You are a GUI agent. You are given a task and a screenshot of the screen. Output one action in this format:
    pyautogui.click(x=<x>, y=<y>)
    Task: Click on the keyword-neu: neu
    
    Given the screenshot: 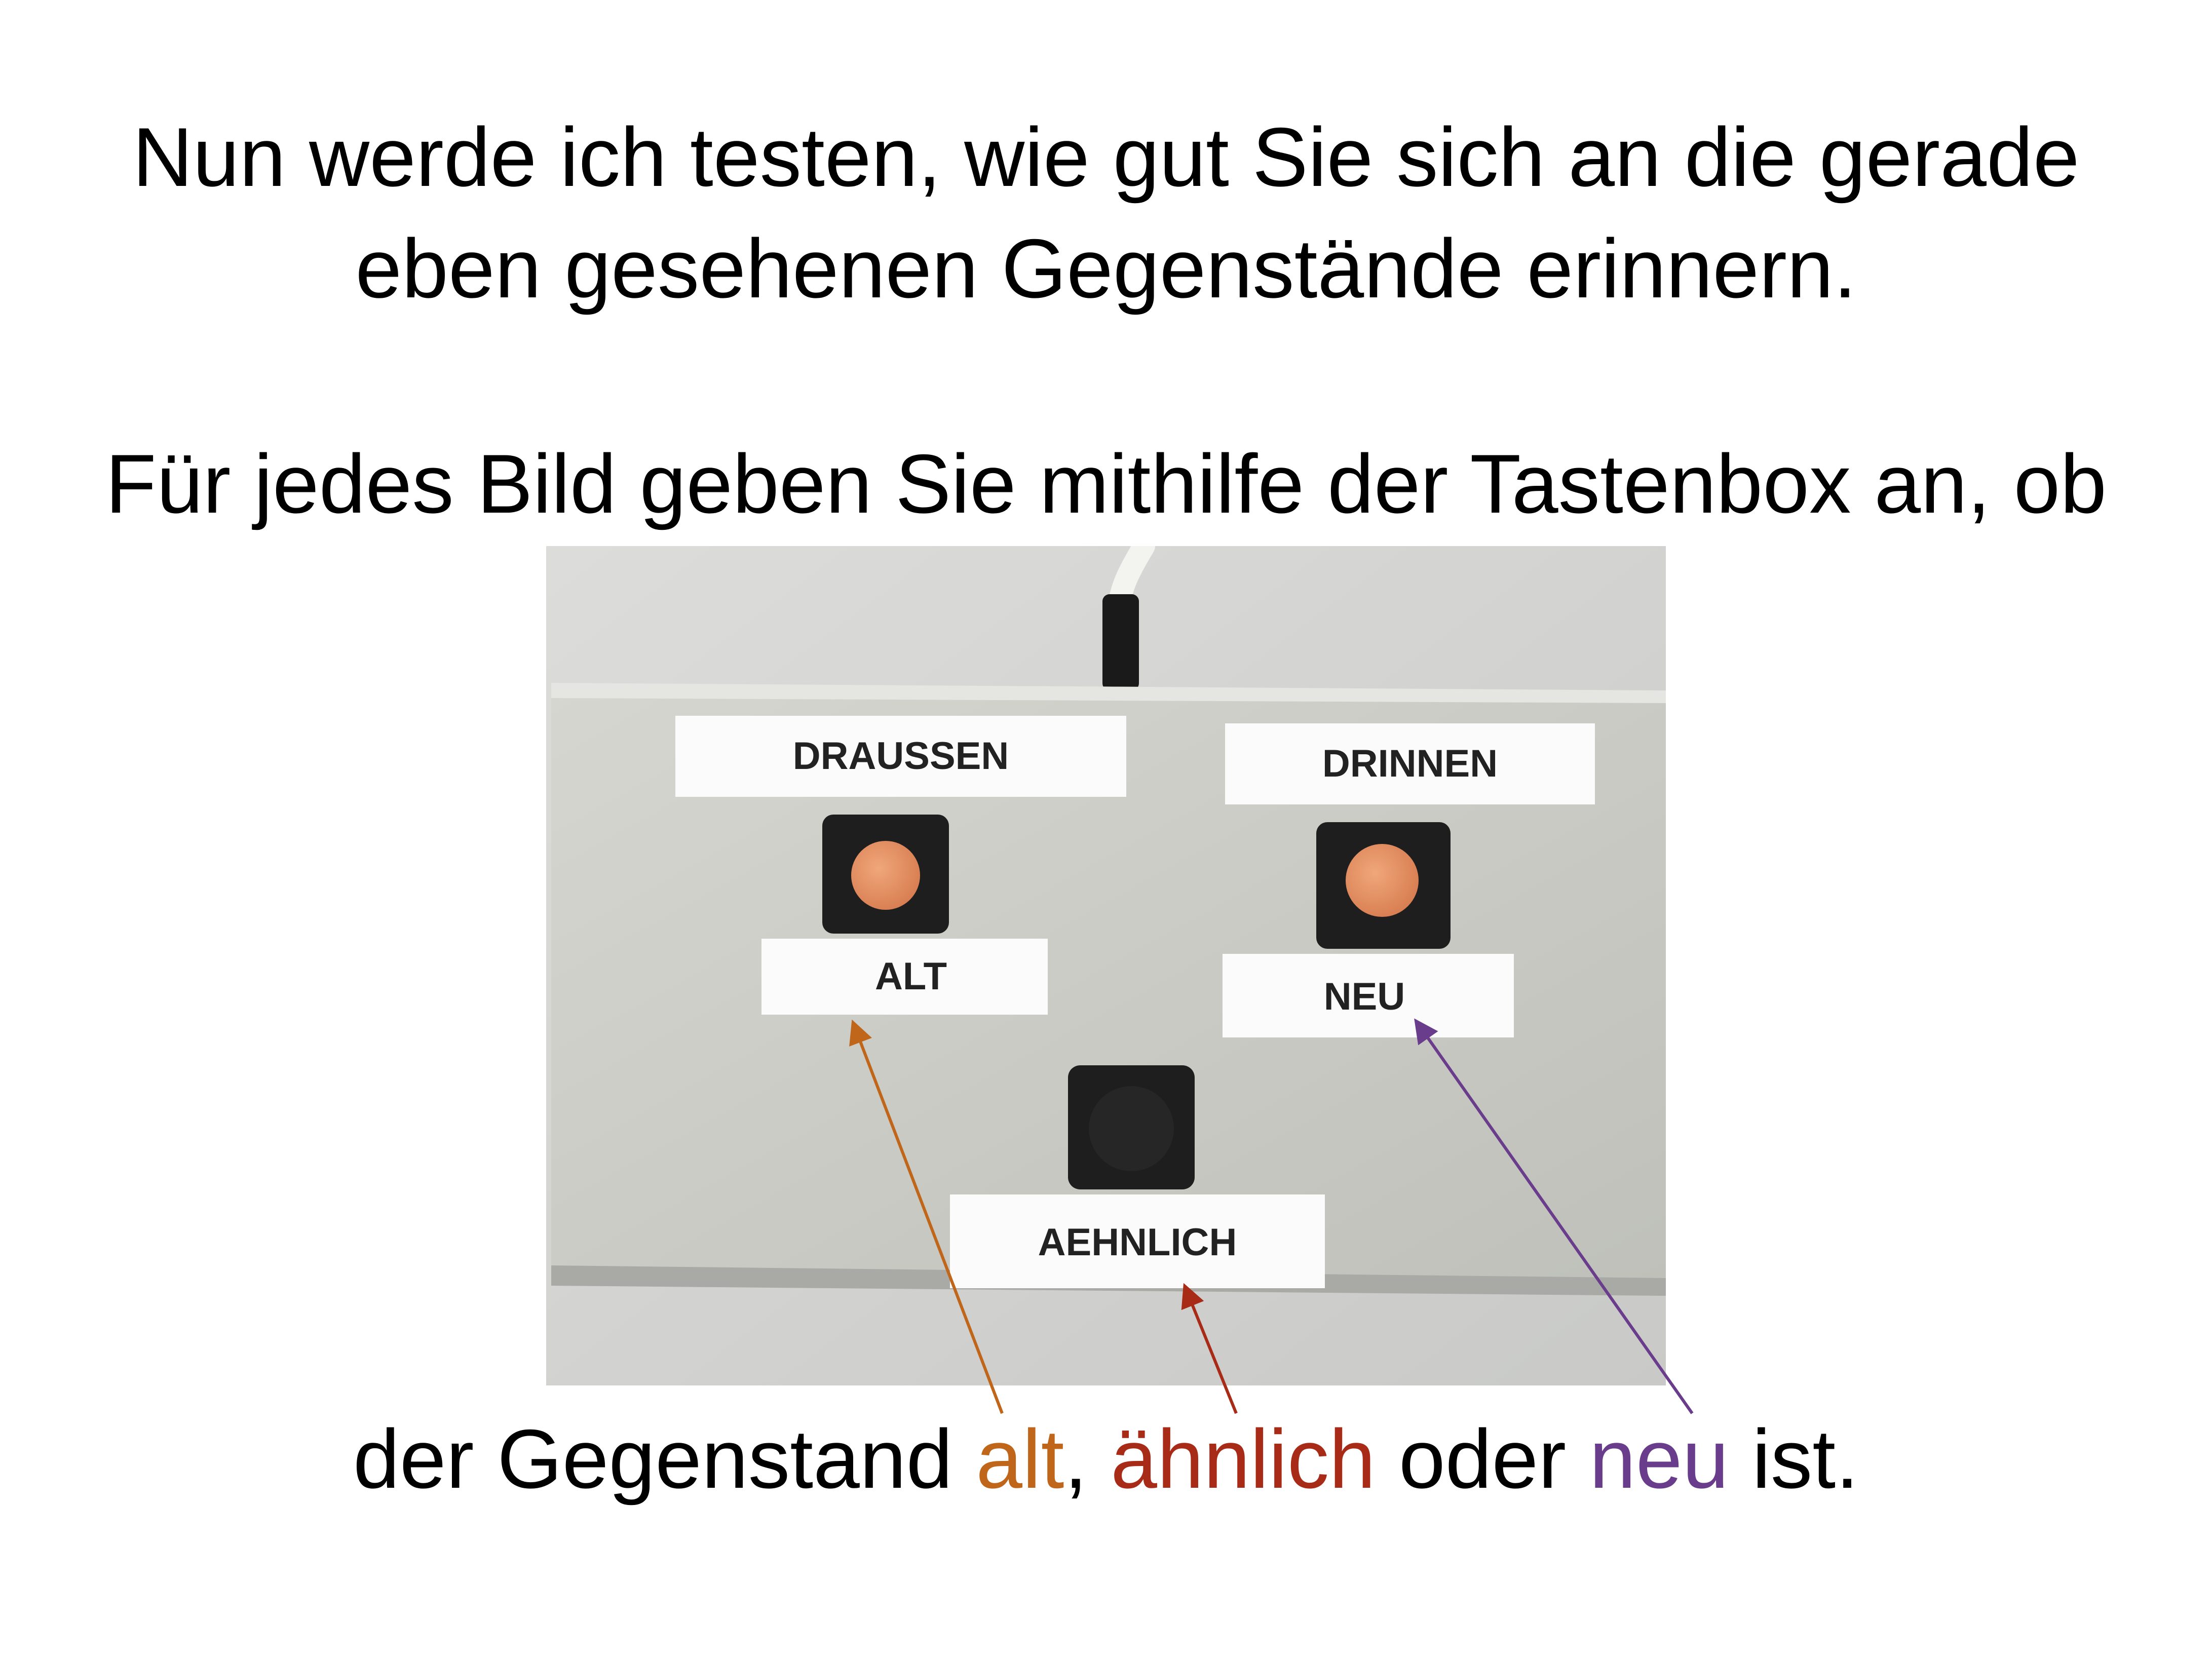 What is the action you would take?
    pyautogui.click(x=1659, y=1459)
    